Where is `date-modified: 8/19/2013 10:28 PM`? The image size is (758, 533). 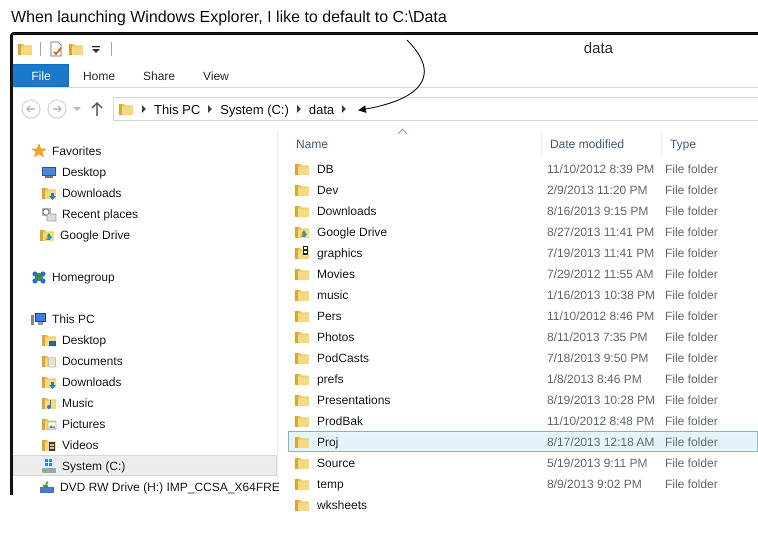 date-modified: 8/19/2013 10:28 PM is located at coordinates (601, 399).